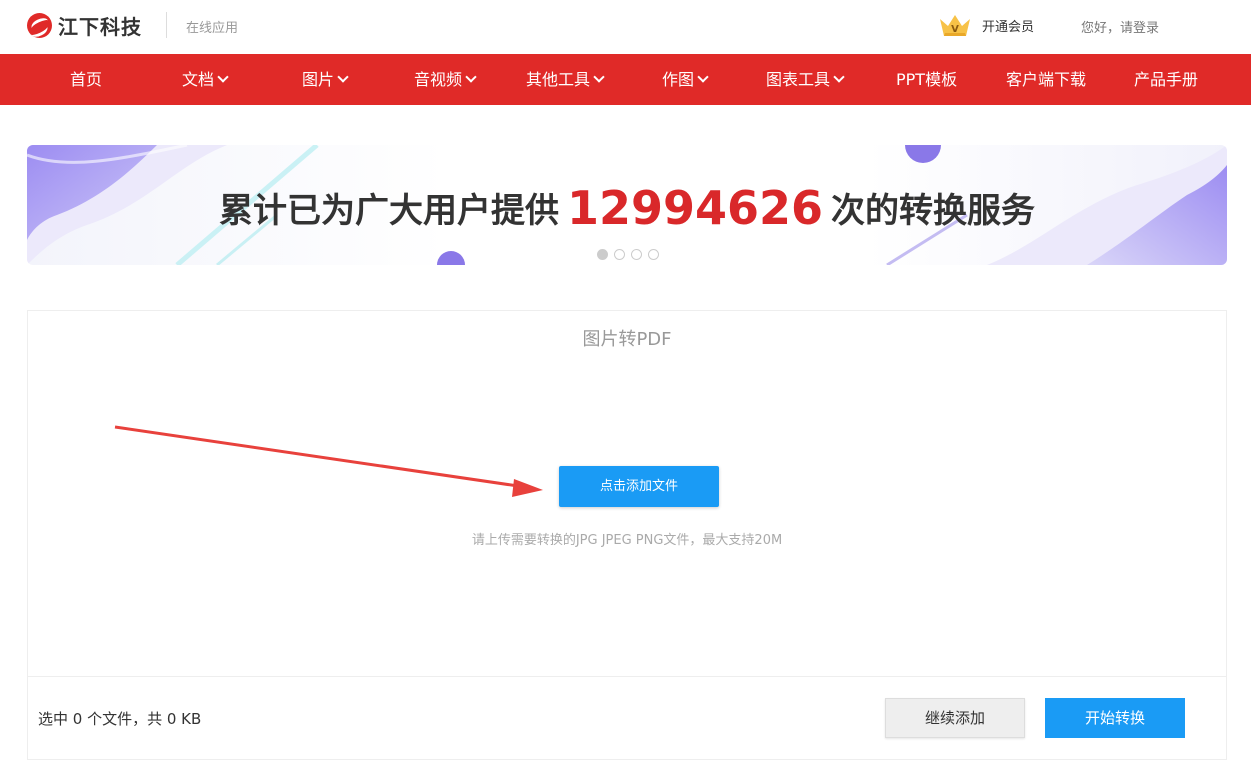  Describe the element at coordinates (695, 208) in the screenshot. I see `service-count: 12994626` at that location.